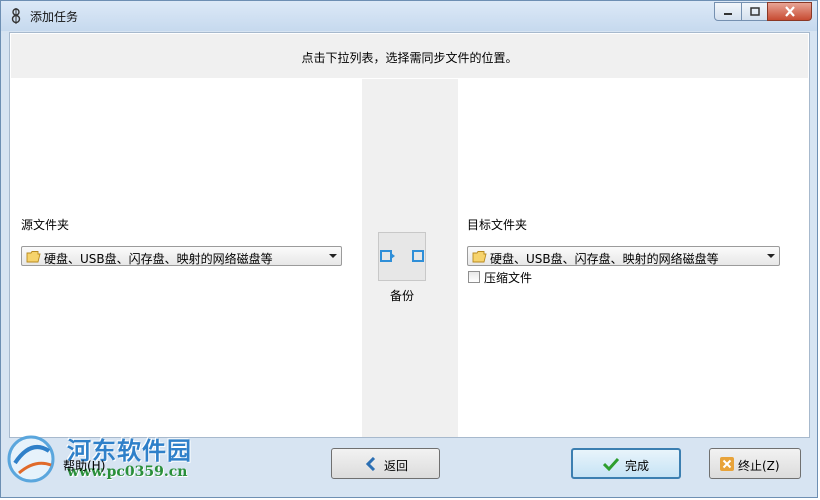  I want to click on maximize-icon, so click(754, 11).